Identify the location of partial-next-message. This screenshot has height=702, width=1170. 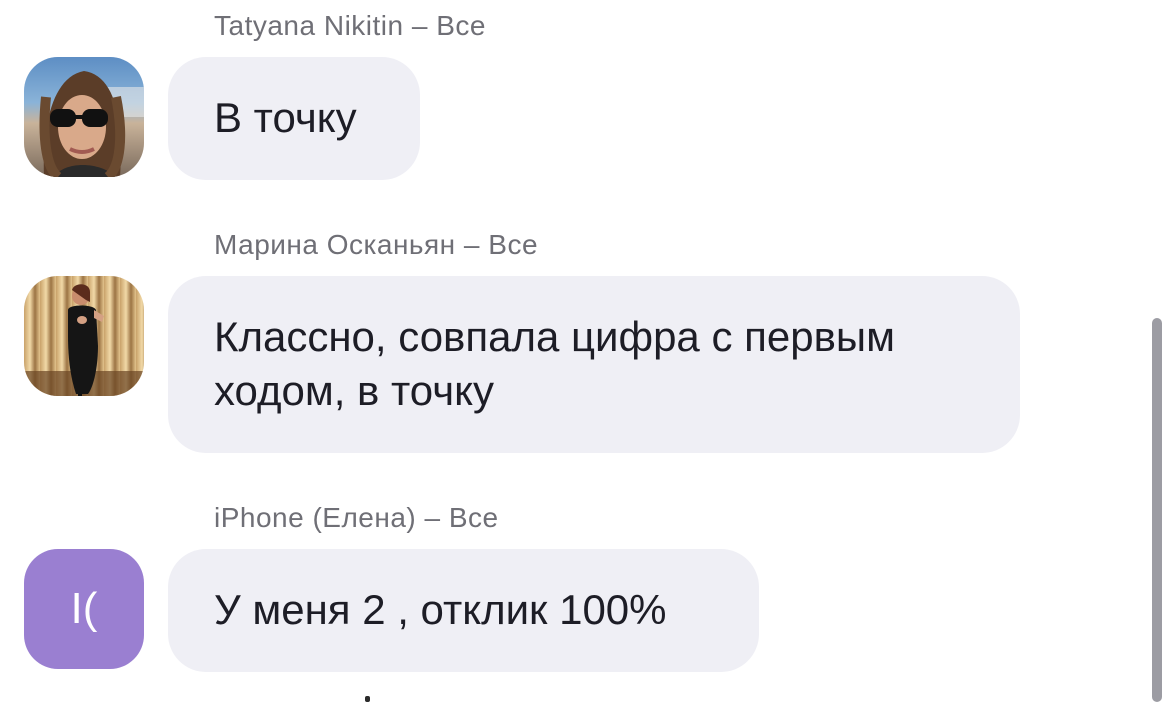
(367, 699).